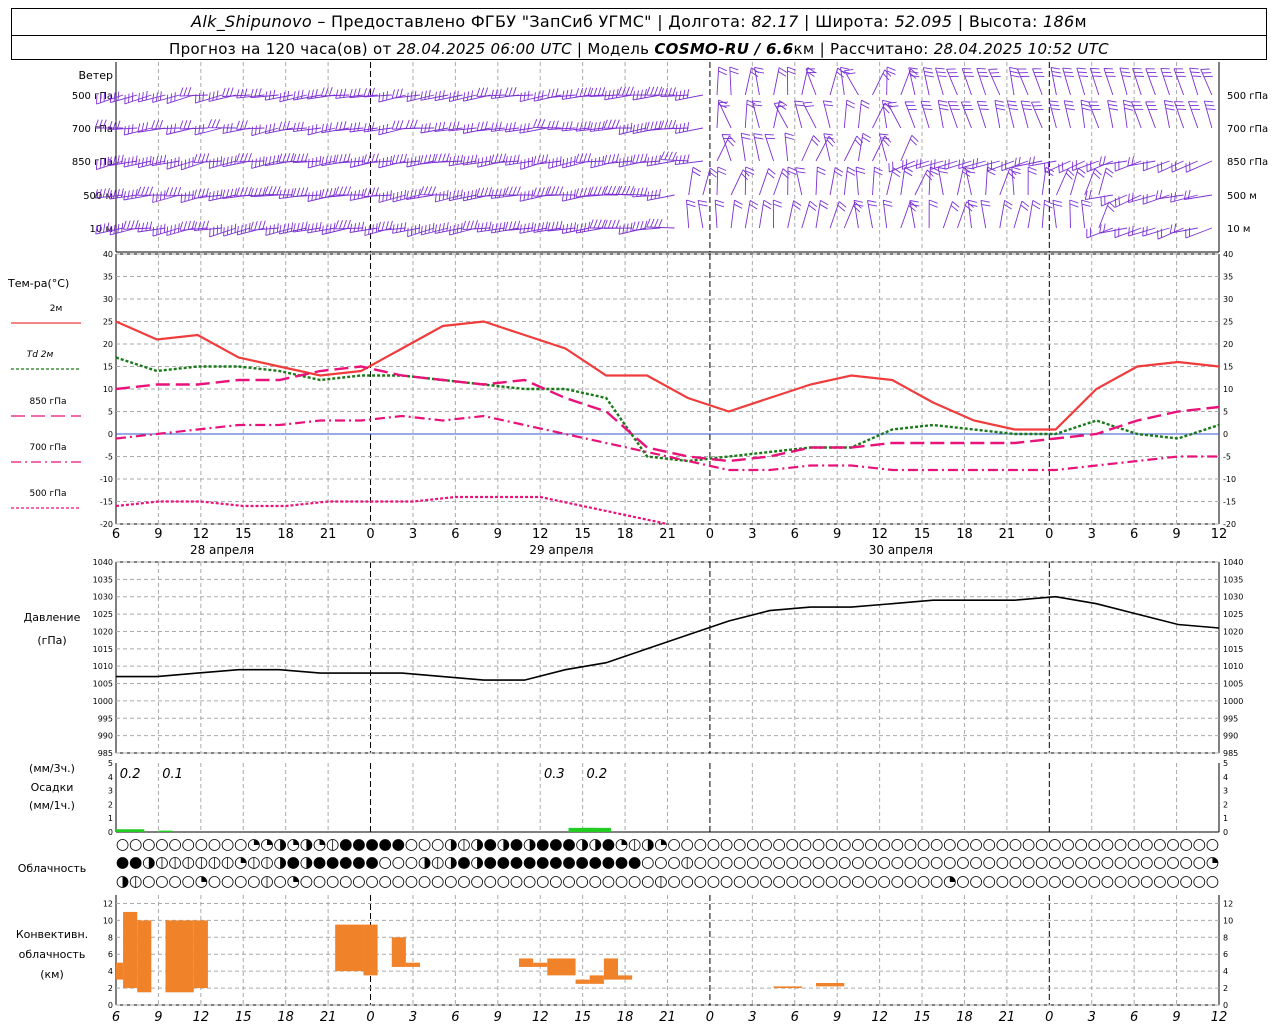 Image resolution: width=1280 pixels, height=1024 pixels. I want to click on temp-ytick-right: -15, so click(1229, 502).